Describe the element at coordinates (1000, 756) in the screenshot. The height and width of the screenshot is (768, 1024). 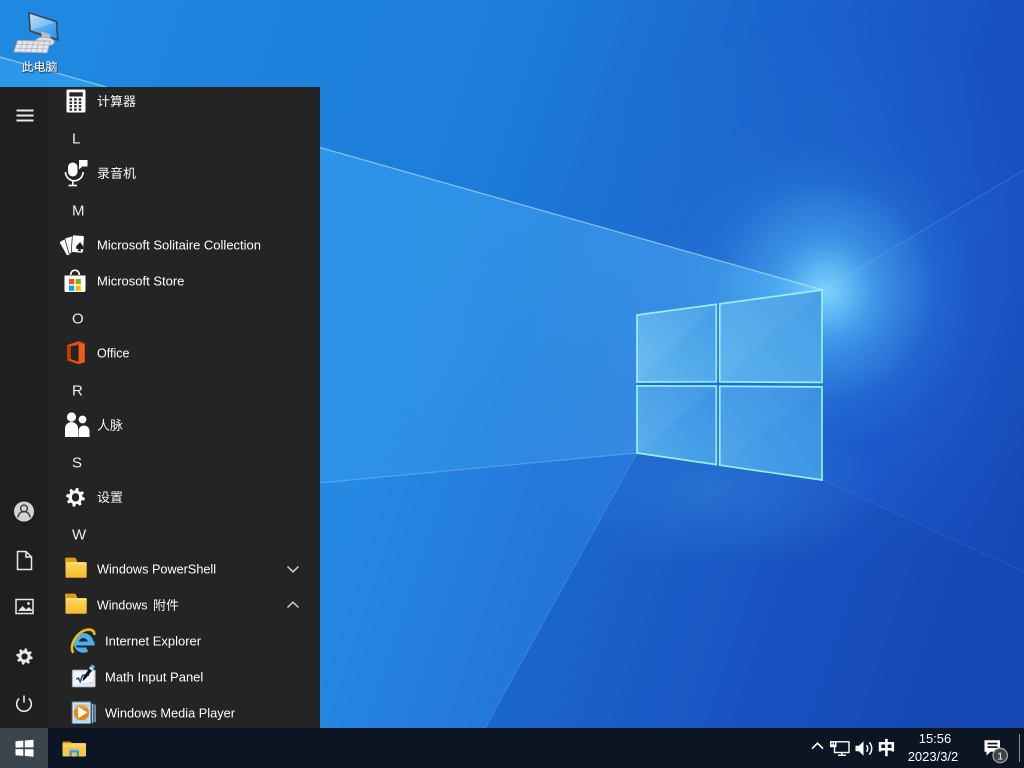
I see `svg-text: 1` at that location.